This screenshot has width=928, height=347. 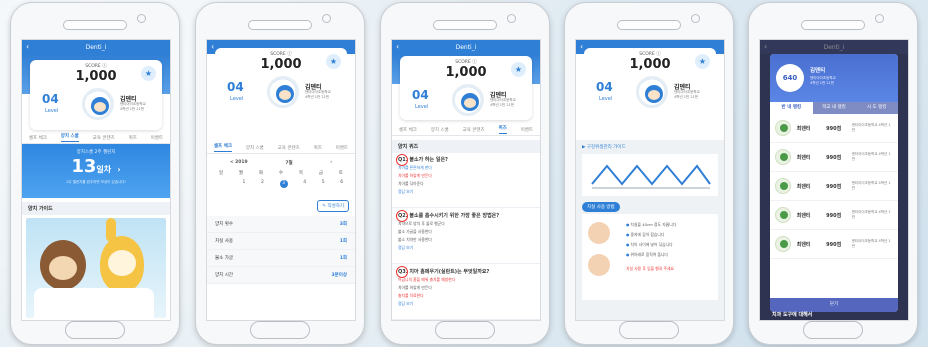 What do you see at coordinates (647, 254) in the screenshot?
I see `step-item: ● 위아래로 움직여 줍니다` at bounding box center [647, 254].